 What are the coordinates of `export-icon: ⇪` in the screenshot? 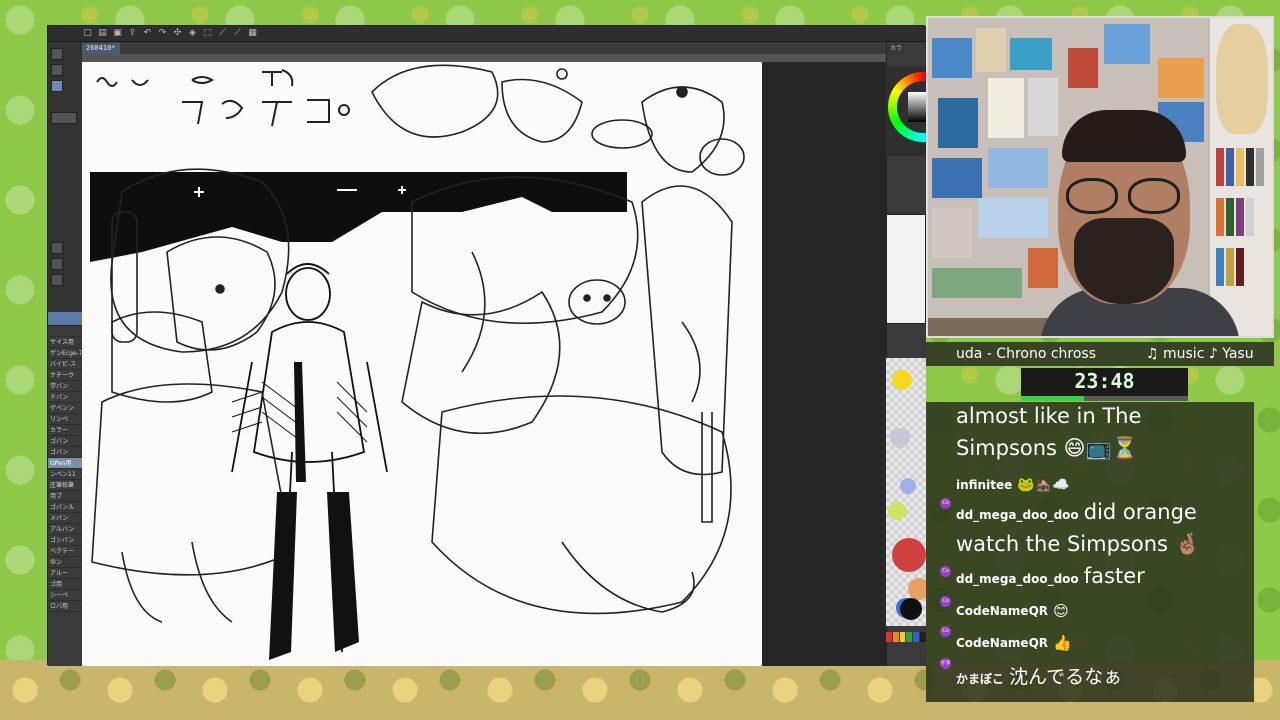 It's located at (132, 33).